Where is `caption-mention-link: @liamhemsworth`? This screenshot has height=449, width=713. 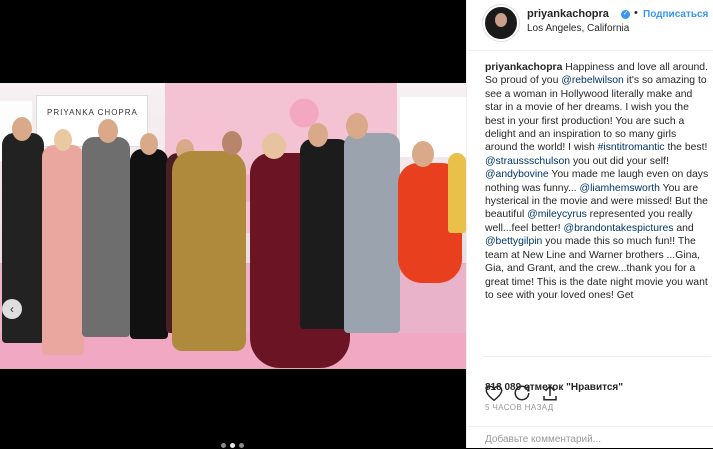
caption-mention-link: @liamhemsworth is located at coordinates (620, 188).